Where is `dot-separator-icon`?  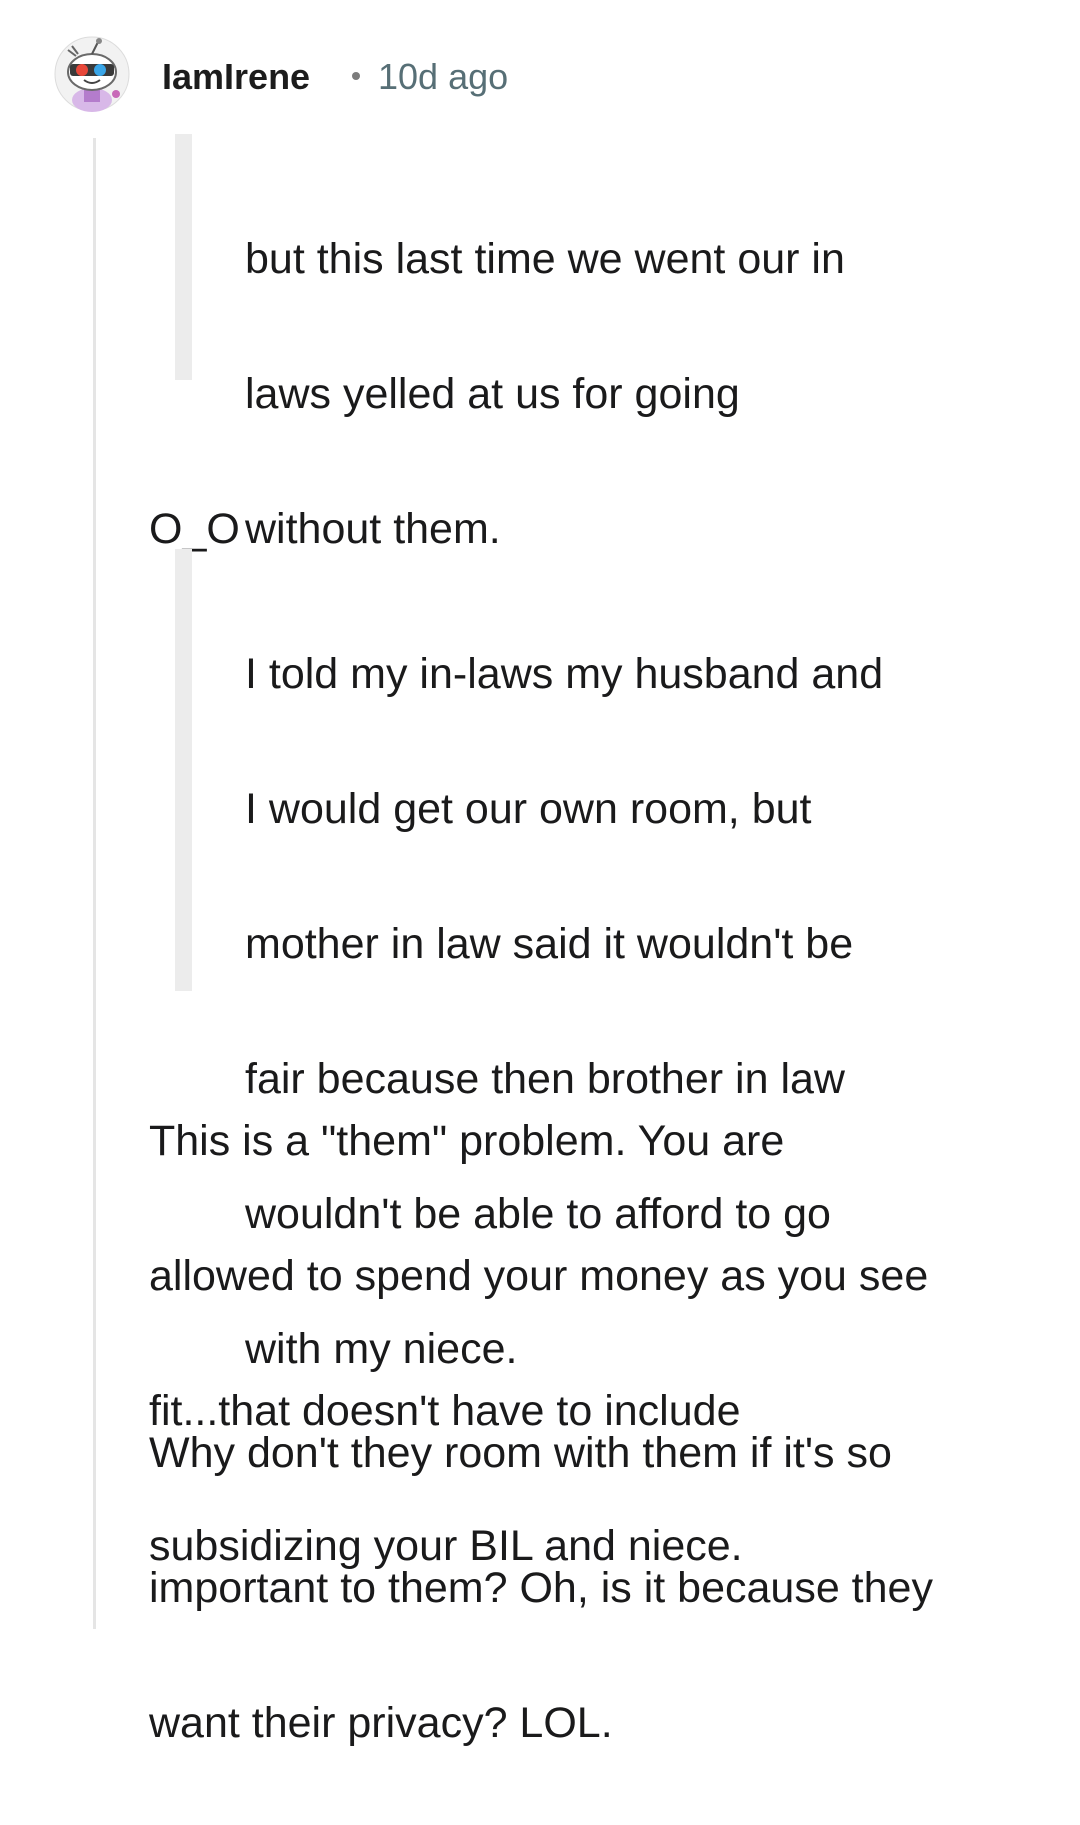 dot-separator-icon is located at coordinates (356, 76).